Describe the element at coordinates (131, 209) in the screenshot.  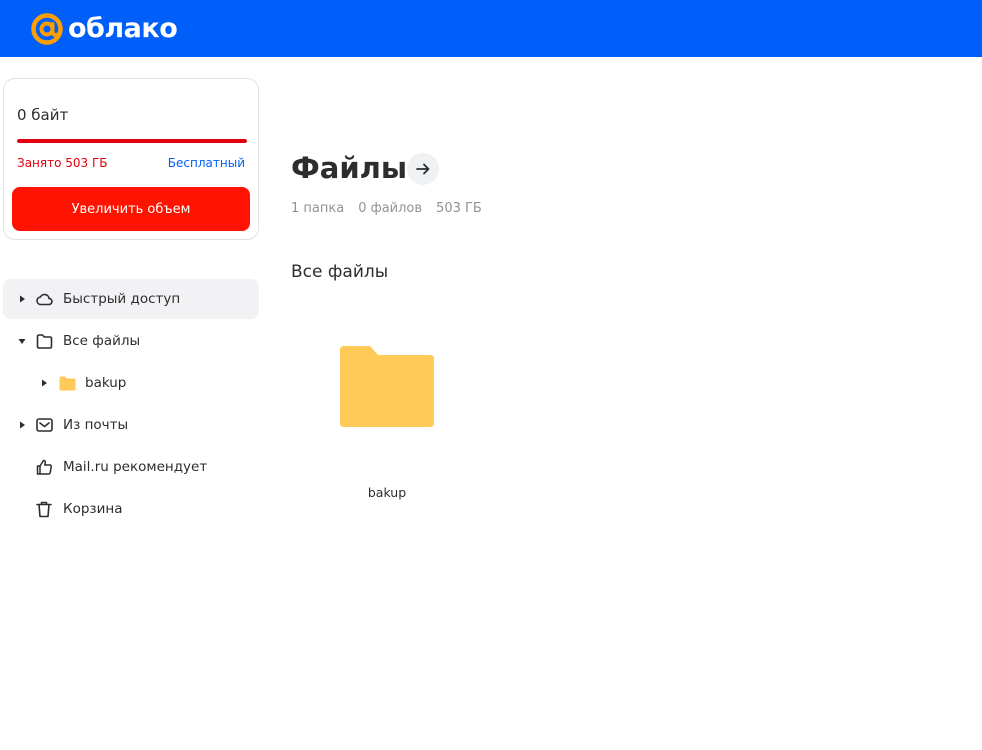
I see `upgrade-storage-button: Увеличить объем` at that location.